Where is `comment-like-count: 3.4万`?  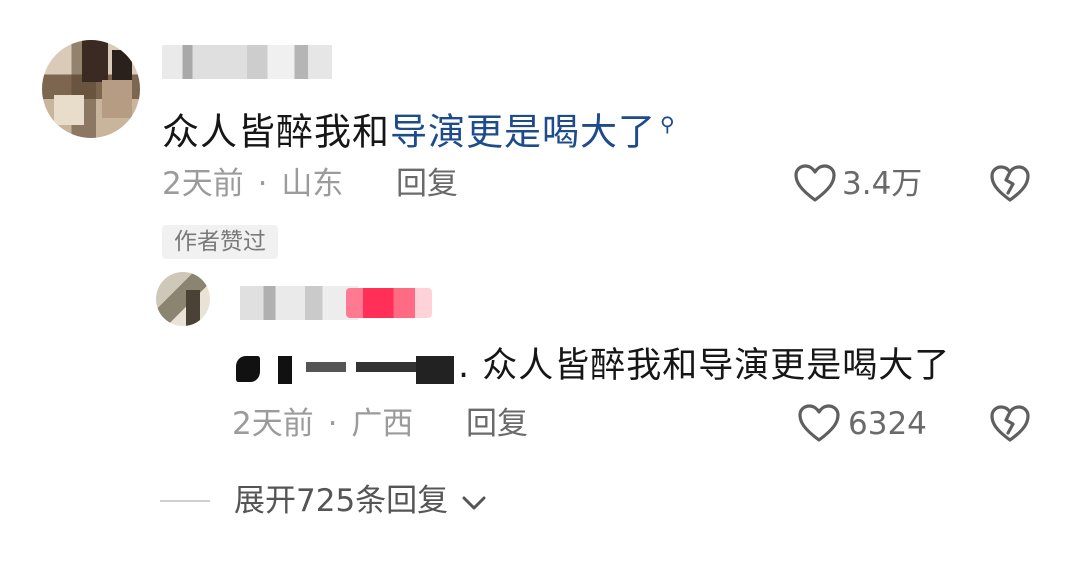
comment-like-count: 3.4万 is located at coordinates (882, 184).